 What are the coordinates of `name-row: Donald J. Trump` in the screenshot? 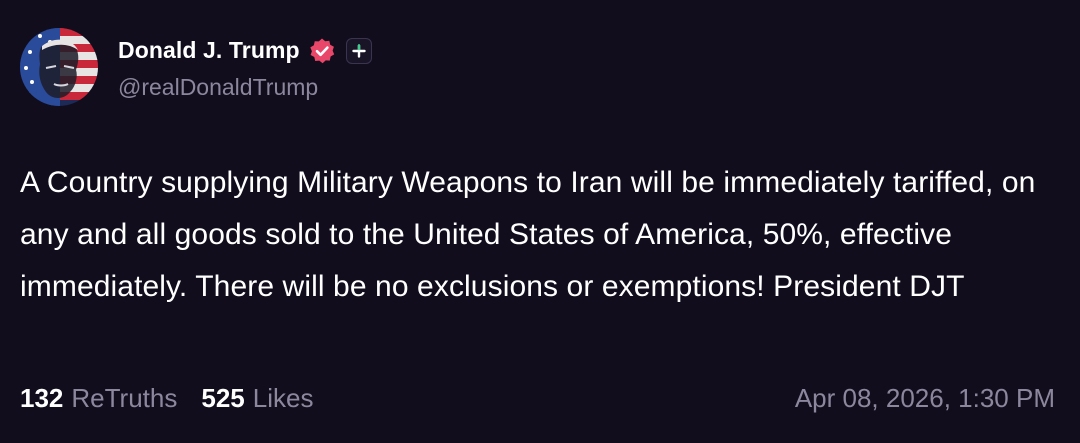 It's located at (245, 51).